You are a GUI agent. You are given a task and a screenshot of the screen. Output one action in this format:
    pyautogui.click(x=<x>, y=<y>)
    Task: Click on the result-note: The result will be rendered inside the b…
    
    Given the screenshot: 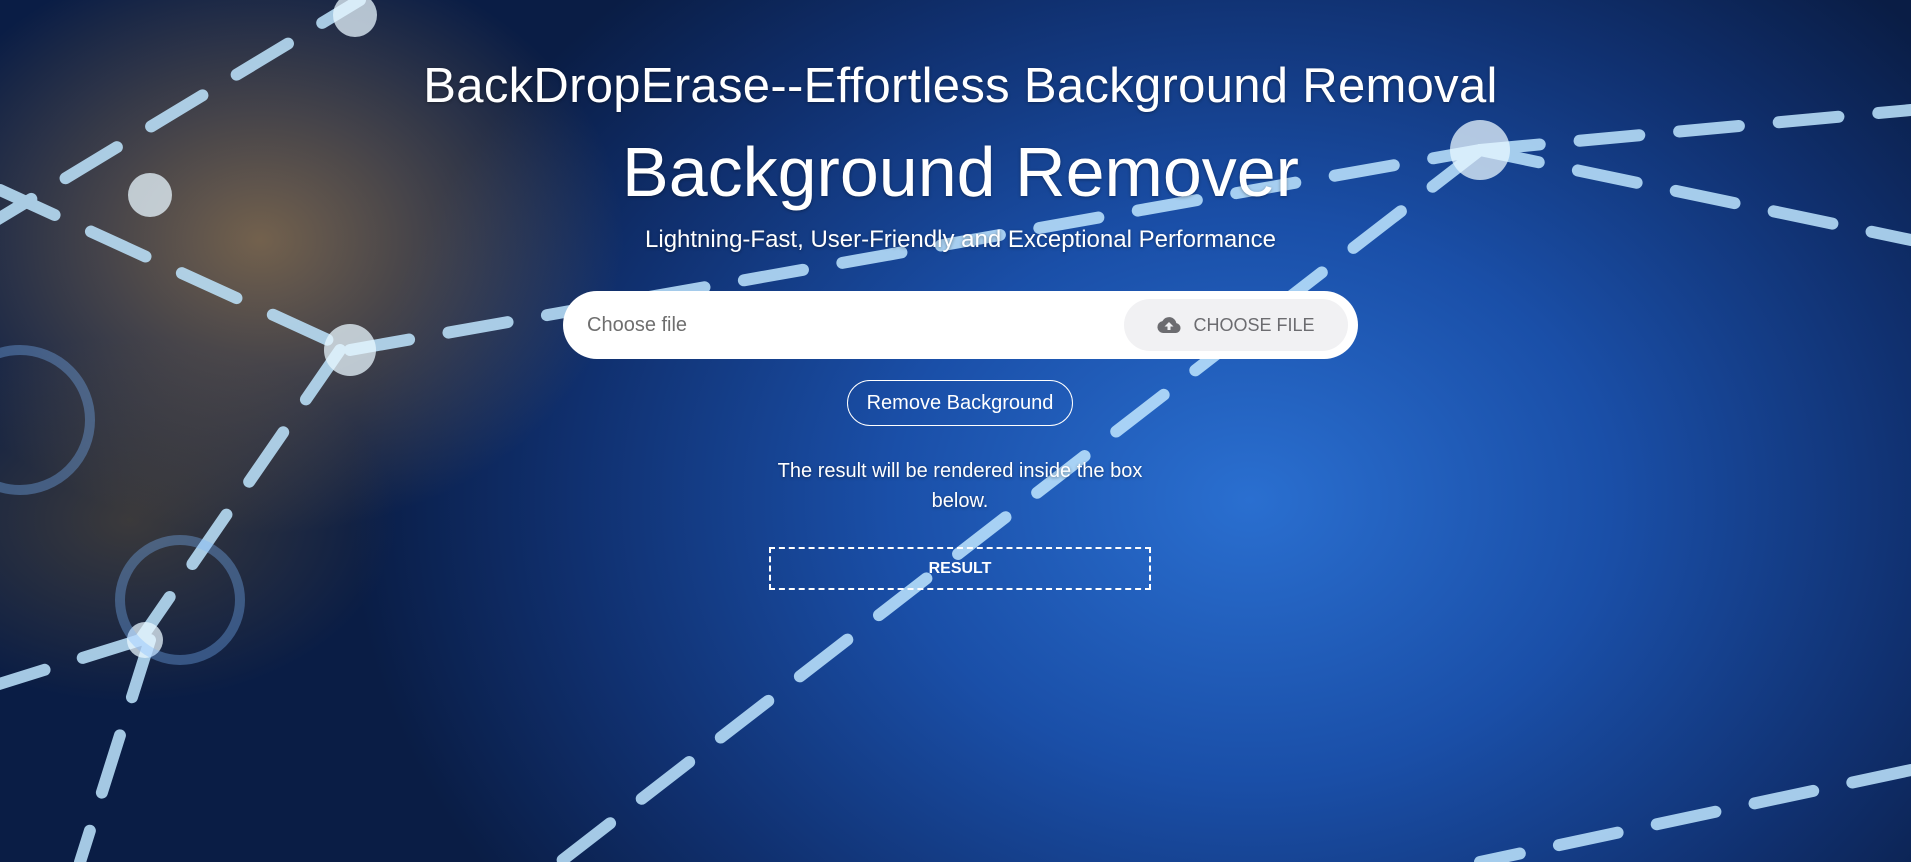 What is the action you would take?
    pyautogui.click(x=960, y=486)
    